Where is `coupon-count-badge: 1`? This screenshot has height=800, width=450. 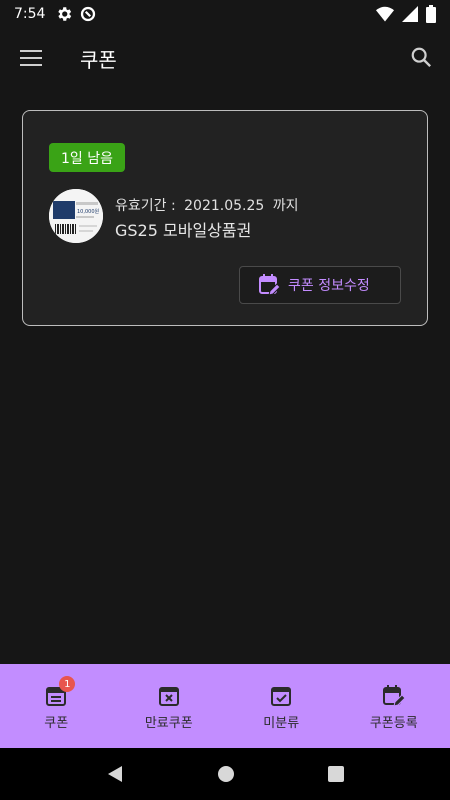
coupon-count-badge: 1 is located at coordinates (67, 684).